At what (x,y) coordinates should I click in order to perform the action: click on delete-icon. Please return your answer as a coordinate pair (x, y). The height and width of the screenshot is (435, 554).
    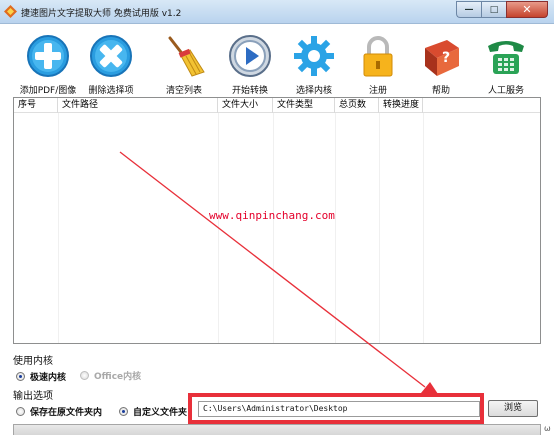
    Looking at the image, I should click on (111, 56).